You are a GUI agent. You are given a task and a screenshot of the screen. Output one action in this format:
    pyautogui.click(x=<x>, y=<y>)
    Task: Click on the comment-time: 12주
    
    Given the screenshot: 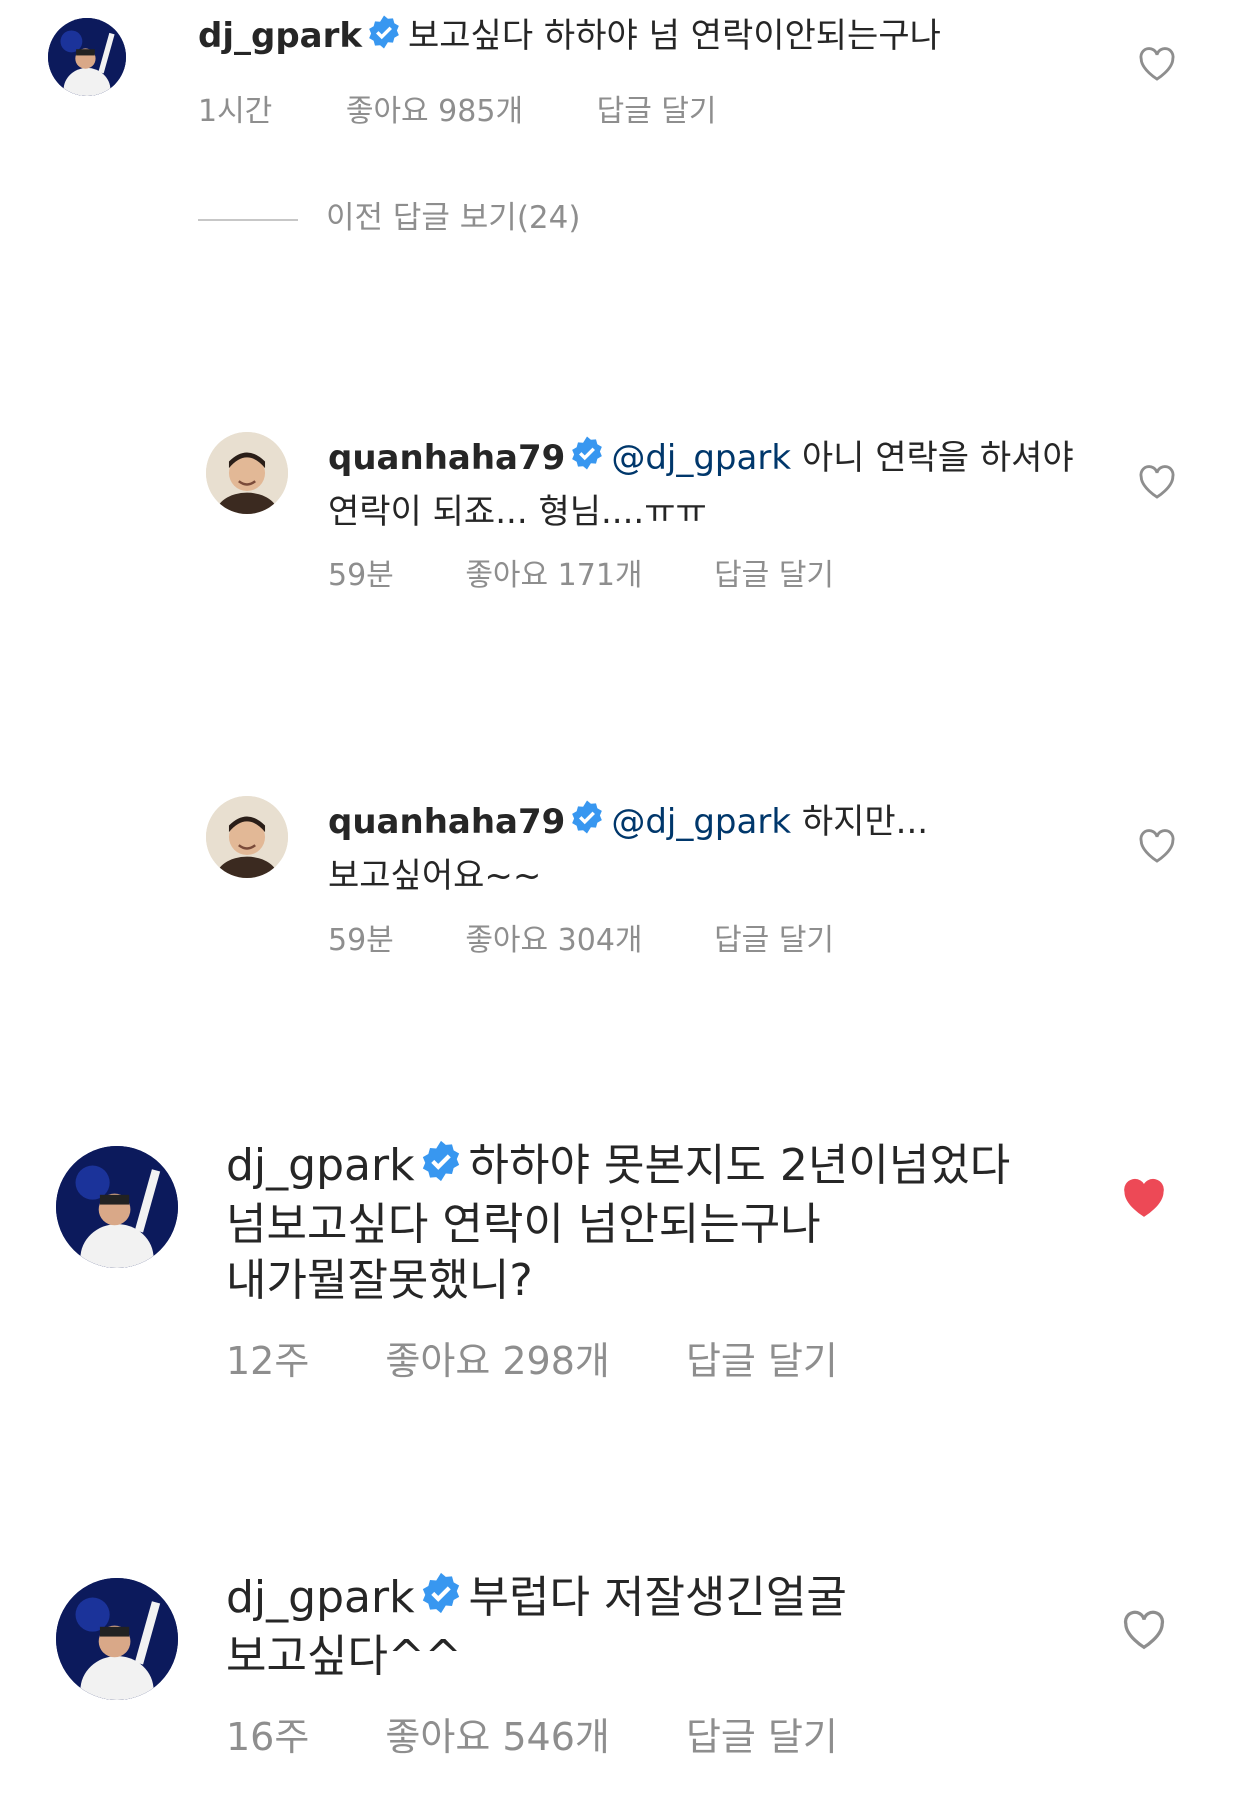 What is the action you would take?
    pyautogui.click(x=268, y=1361)
    